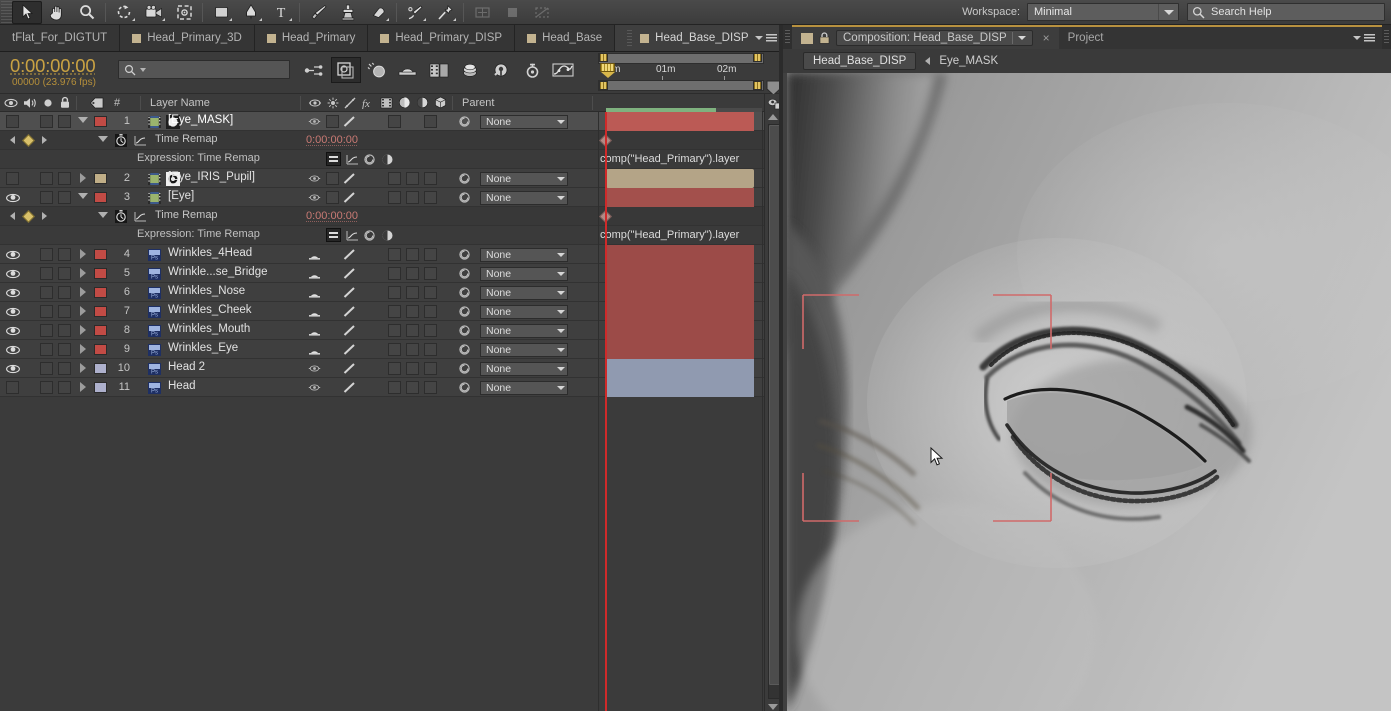  Describe the element at coordinates (524, 122) in the screenshot. I see `parent-select-1: None` at that location.